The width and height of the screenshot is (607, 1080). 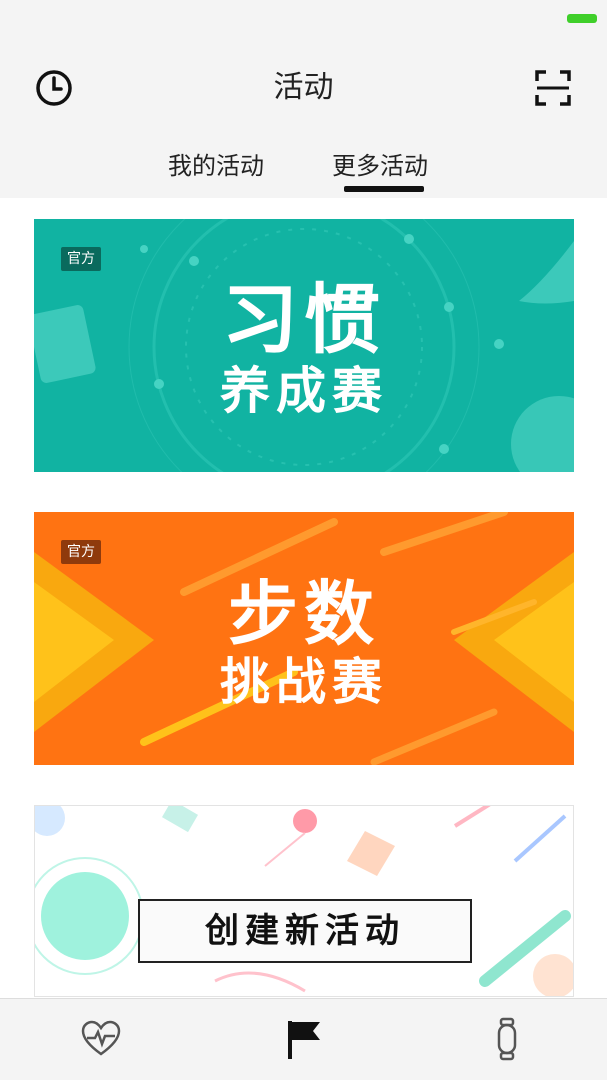 I want to click on battery-icon, so click(x=582, y=18).